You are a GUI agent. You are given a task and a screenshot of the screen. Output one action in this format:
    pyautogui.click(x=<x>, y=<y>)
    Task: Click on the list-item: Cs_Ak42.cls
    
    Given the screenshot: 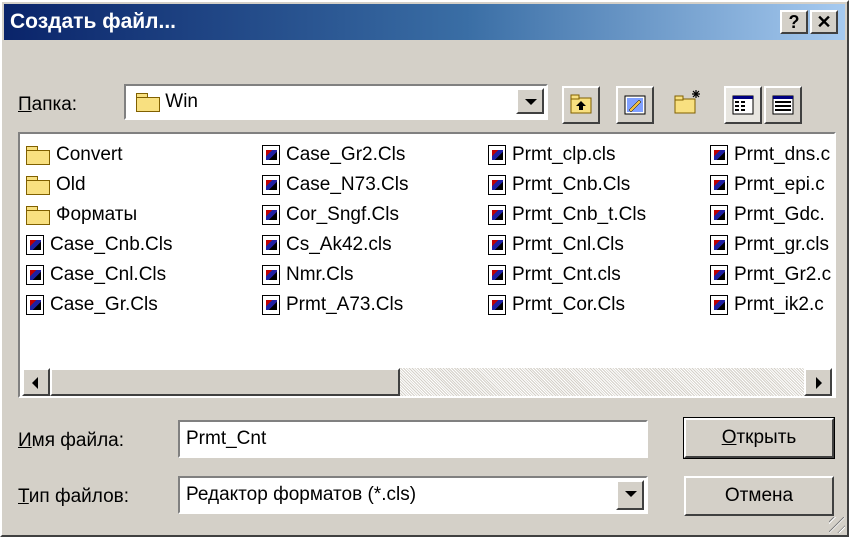 What is the action you would take?
    pyautogui.click(x=335, y=245)
    